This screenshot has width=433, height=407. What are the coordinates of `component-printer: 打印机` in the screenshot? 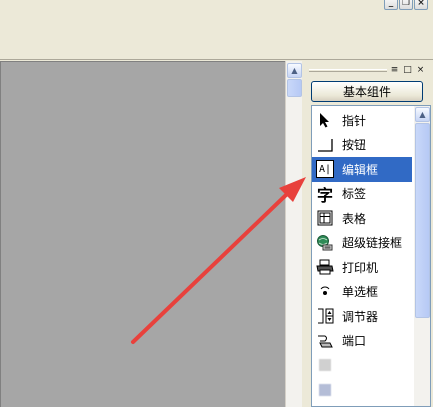 It's located at (362, 267).